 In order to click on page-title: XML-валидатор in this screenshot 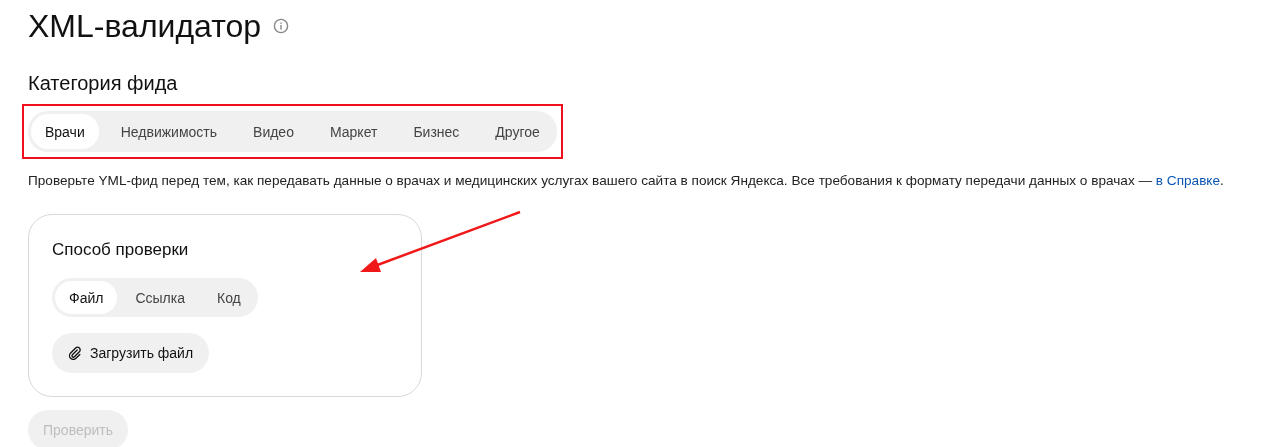, I will do `click(145, 26)`.